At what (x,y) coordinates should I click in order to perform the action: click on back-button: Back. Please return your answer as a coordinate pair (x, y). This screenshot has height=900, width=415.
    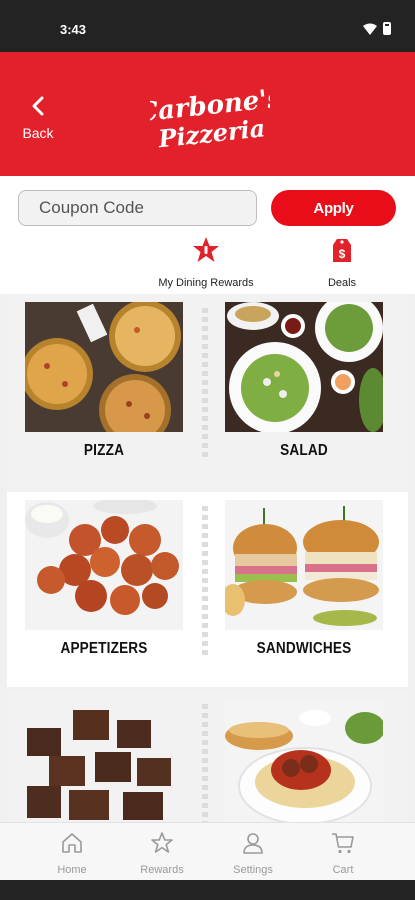
    Looking at the image, I should click on (38, 118).